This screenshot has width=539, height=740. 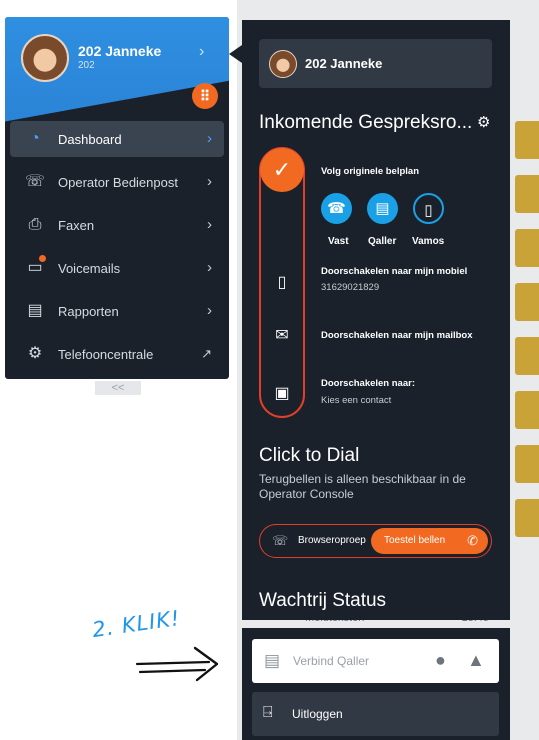 I want to click on sidebar-item-dashboard: ◔ Dashboard ›, so click(x=117, y=139).